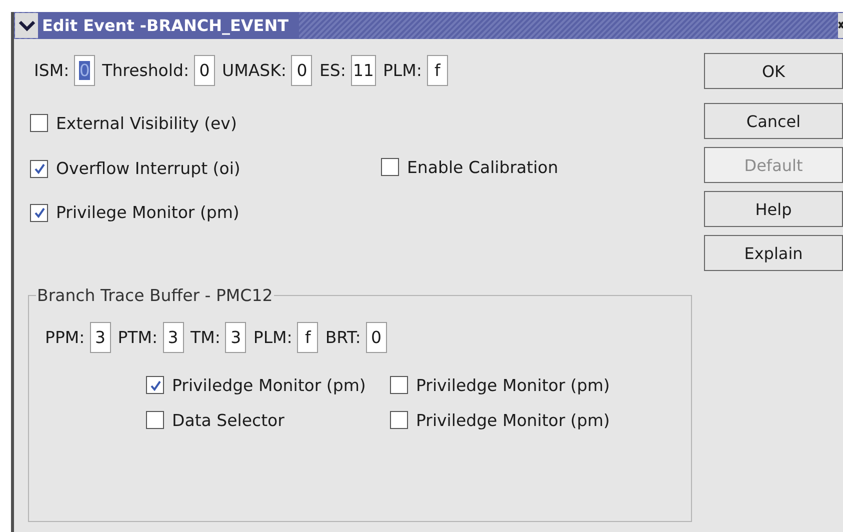  What do you see at coordinates (254, 70) in the screenshot?
I see `field-label: UMASK:` at bounding box center [254, 70].